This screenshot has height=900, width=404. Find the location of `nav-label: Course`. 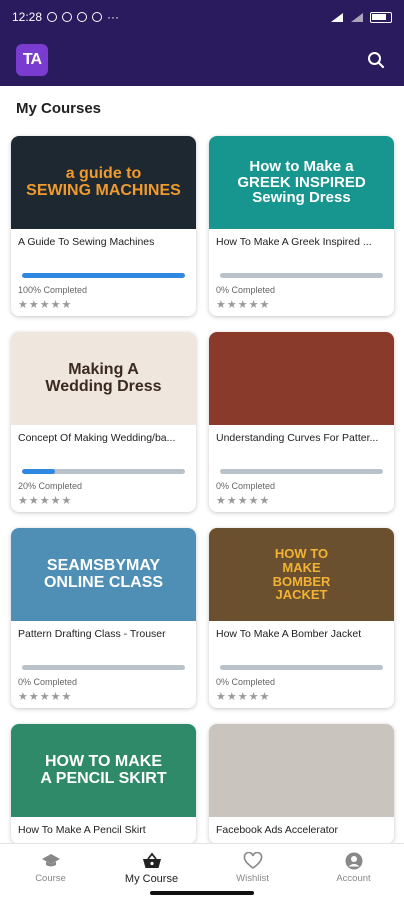

nav-label: Course is located at coordinates (50, 878).